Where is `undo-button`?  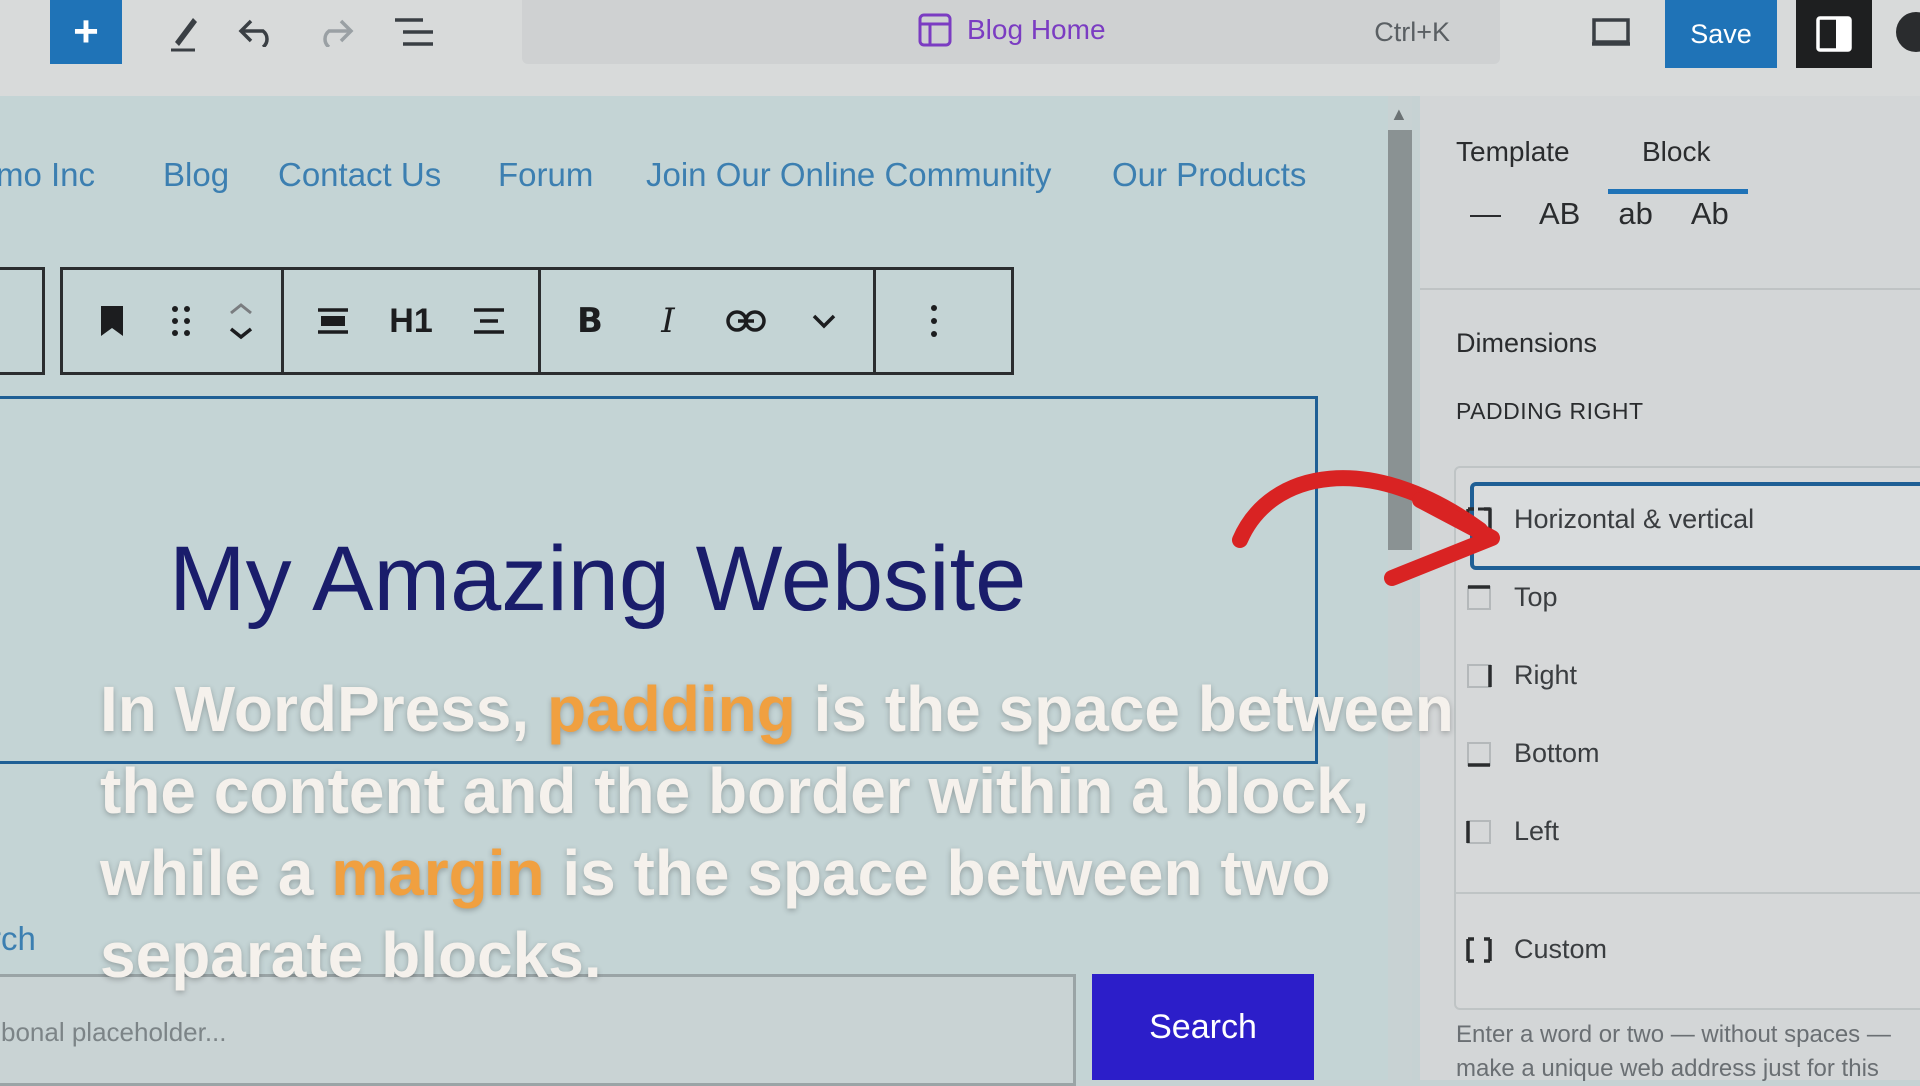 undo-button is located at coordinates (257, 32).